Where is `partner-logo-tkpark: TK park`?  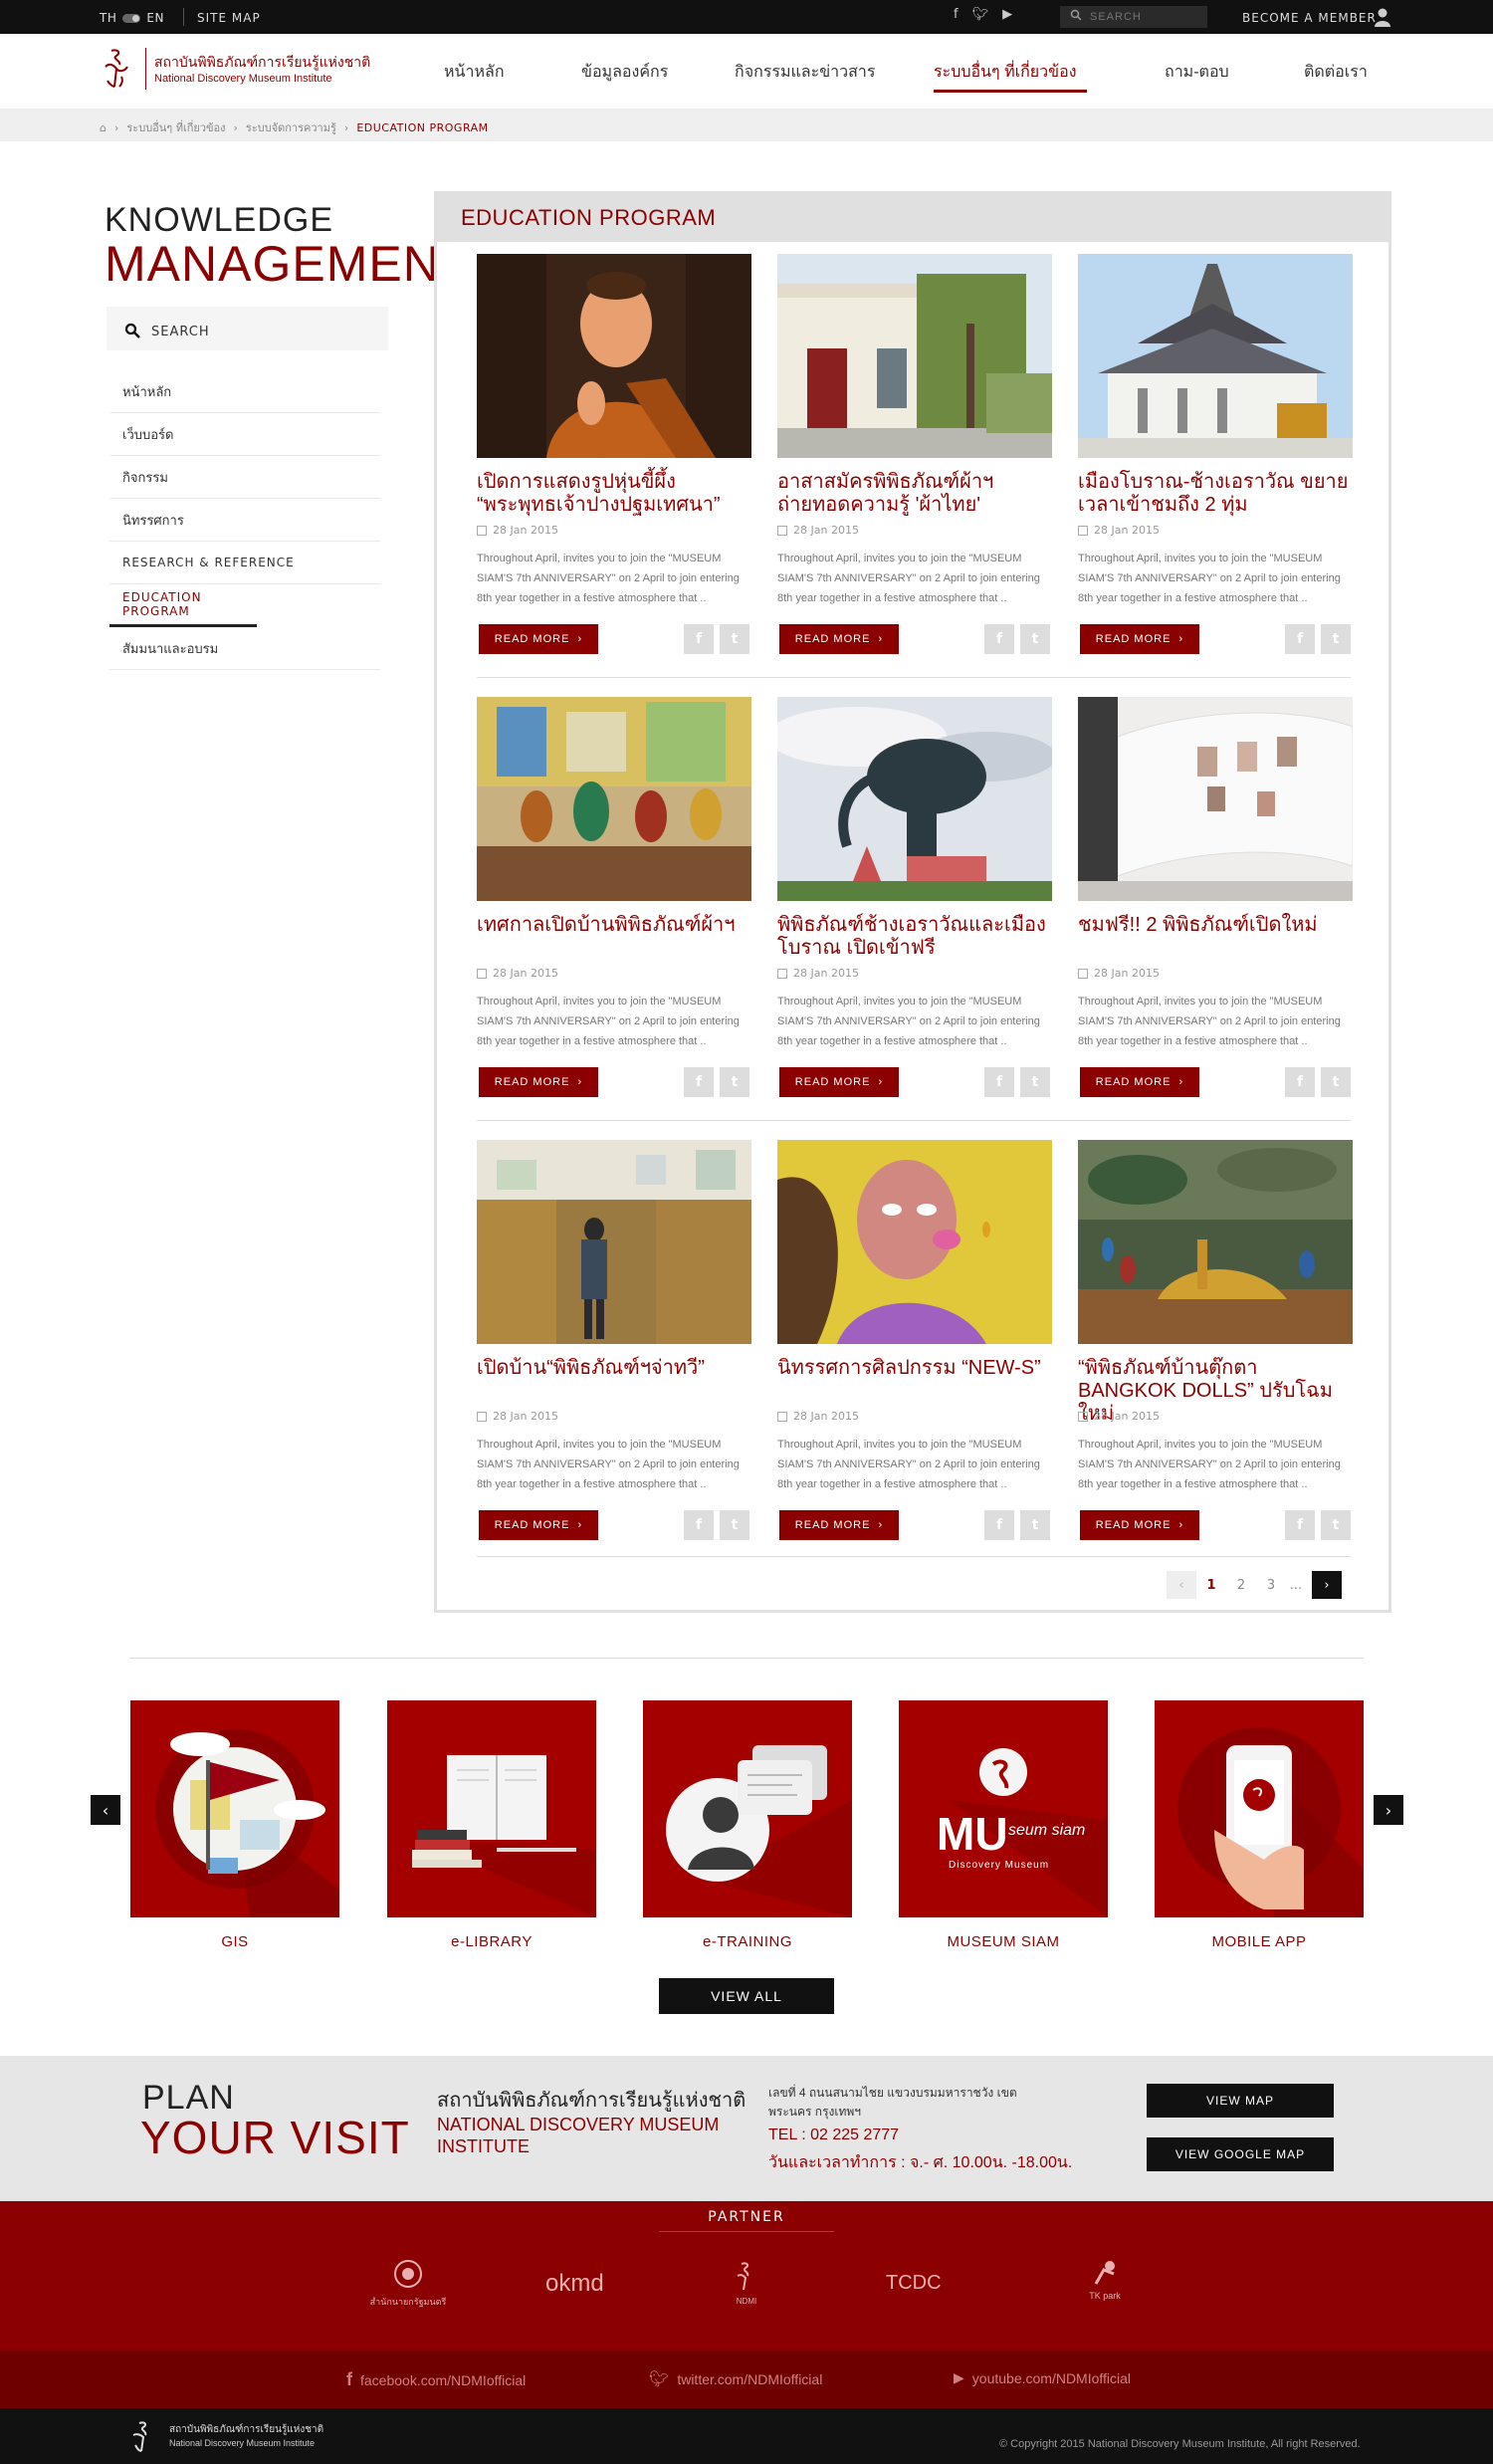
partner-logo-tkpark: TK park is located at coordinates (1105, 2281).